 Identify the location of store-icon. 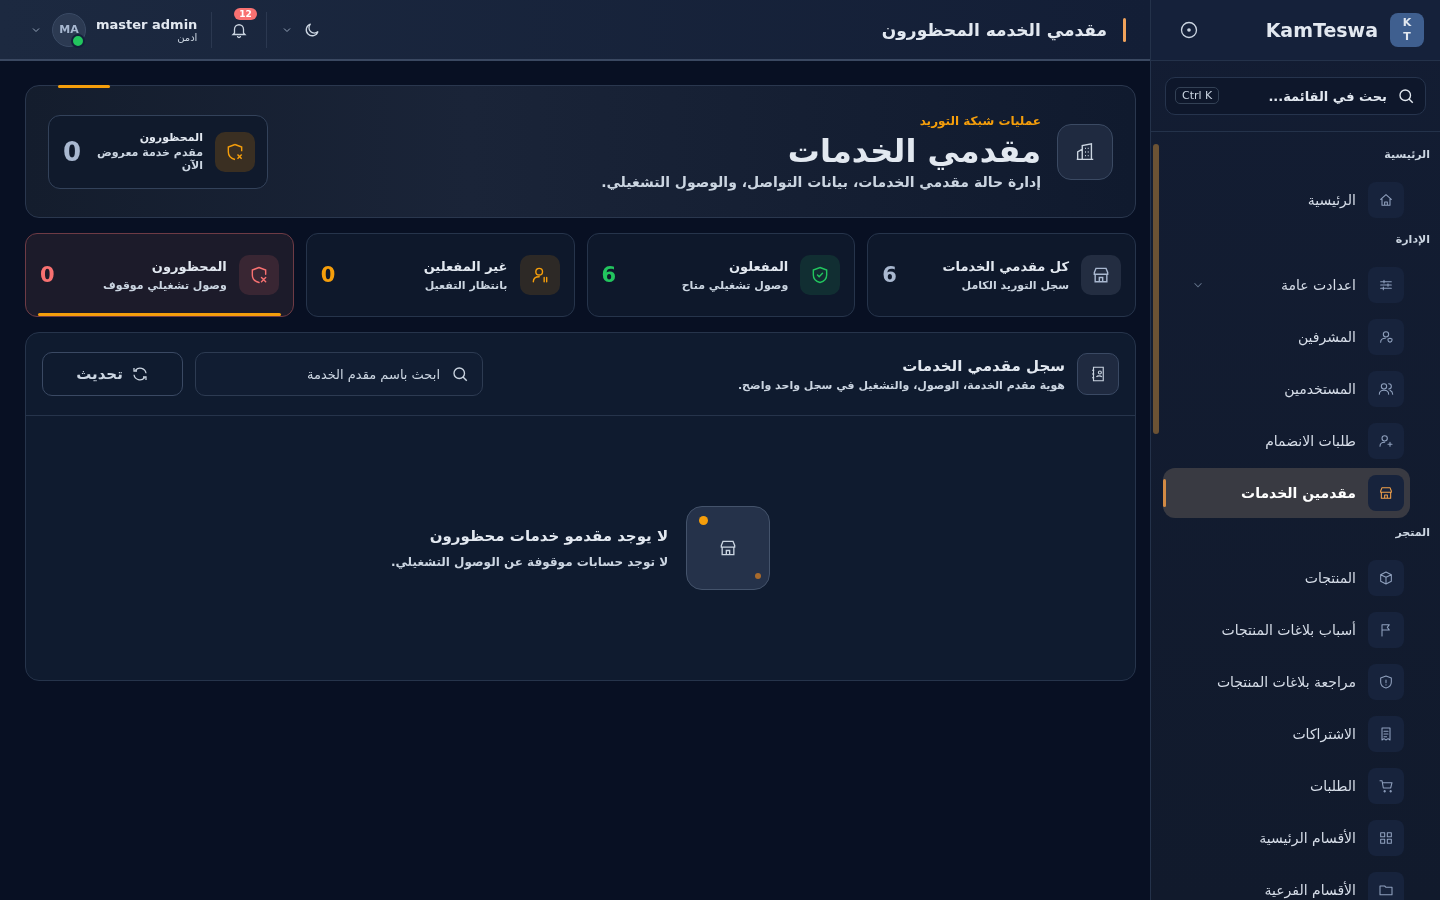
(1386, 493).